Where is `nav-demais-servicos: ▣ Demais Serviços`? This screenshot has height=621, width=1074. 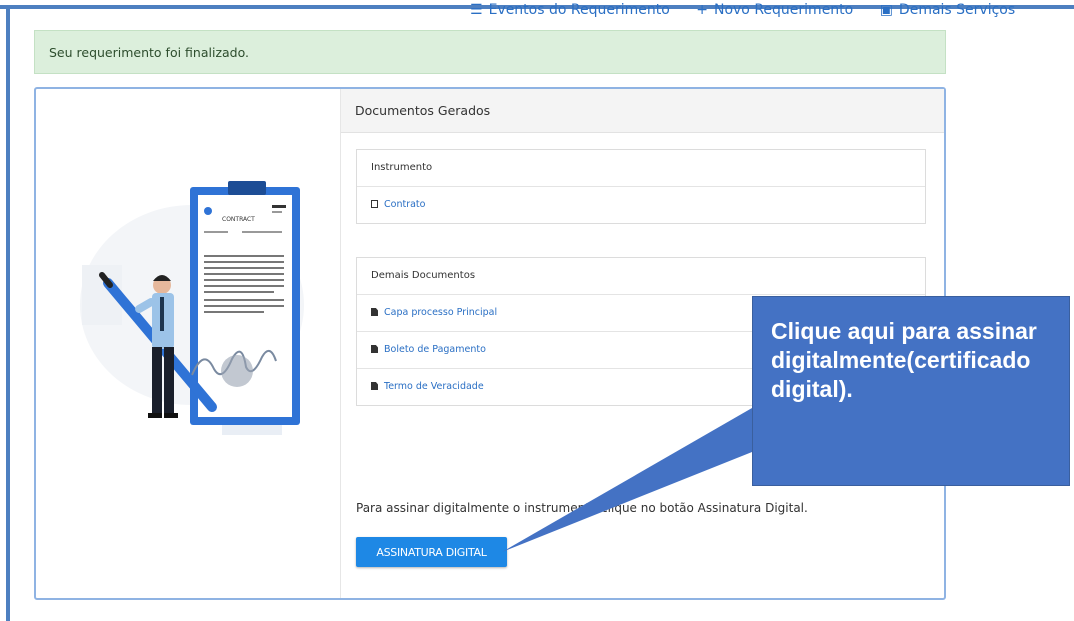 nav-demais-servicos: ▣ Demais Serviços is located at coordinates (947, 10).